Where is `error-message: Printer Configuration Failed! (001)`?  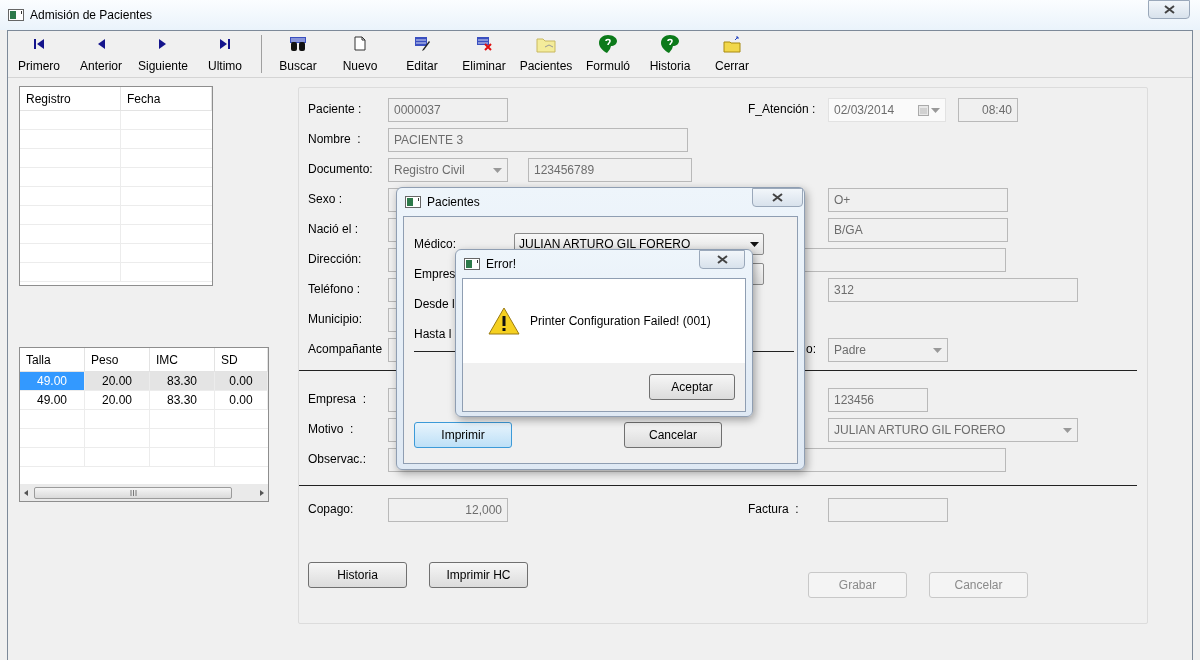 error-message: Printer Configuration Failed! (001) is located at coordinates (620, 321).